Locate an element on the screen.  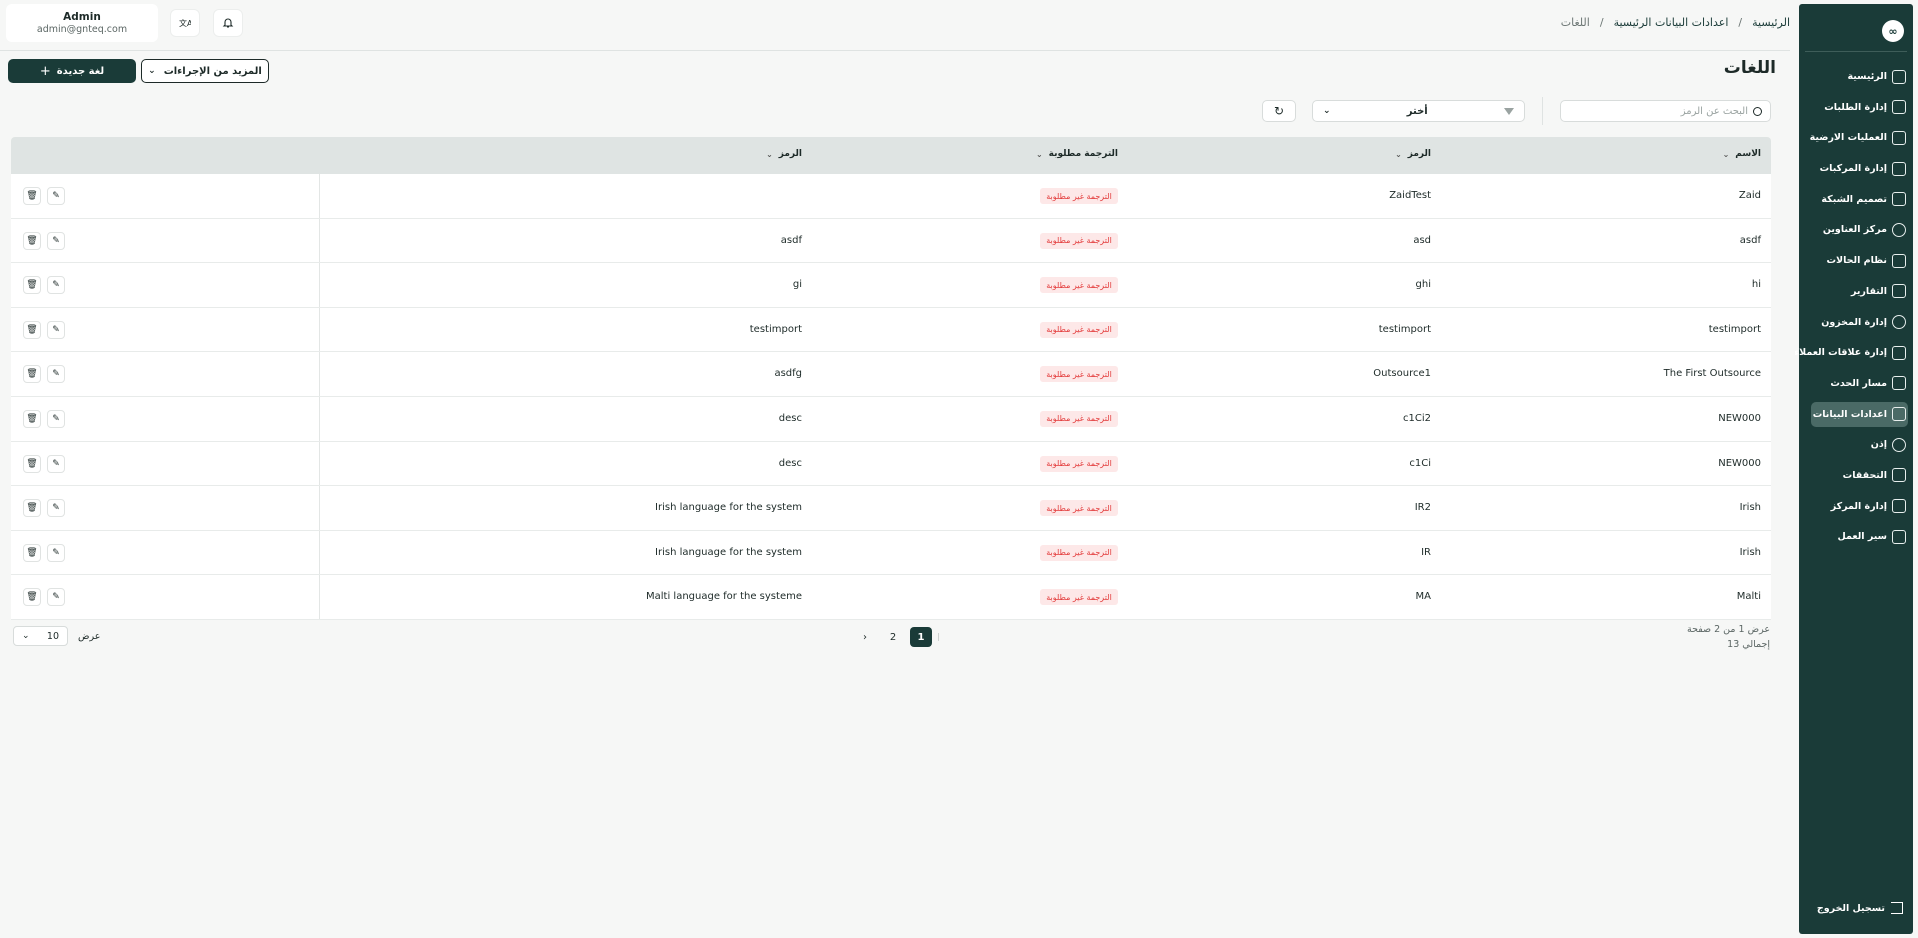
sidebar-item-inventory: إدارة المخزون is located at coordinates (1859, 322).